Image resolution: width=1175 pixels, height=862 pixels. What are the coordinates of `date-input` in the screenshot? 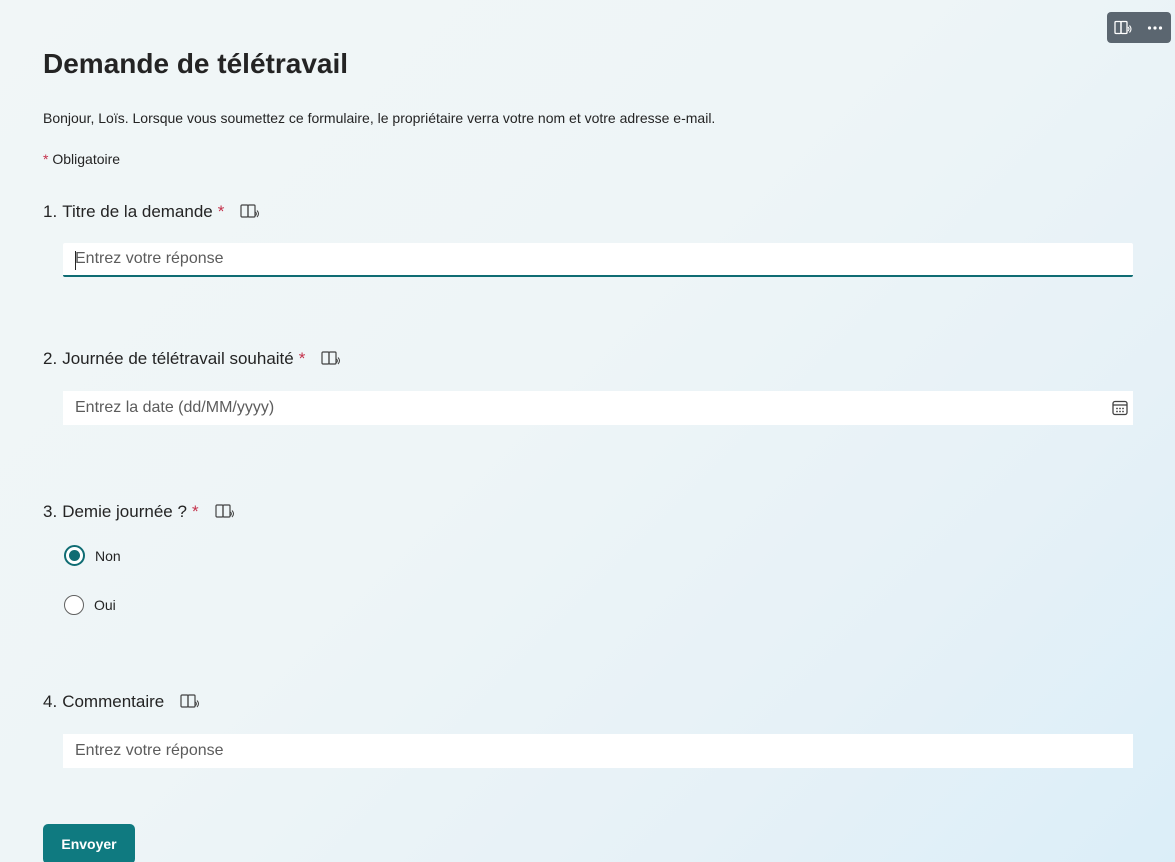 It's located at (598, 408).